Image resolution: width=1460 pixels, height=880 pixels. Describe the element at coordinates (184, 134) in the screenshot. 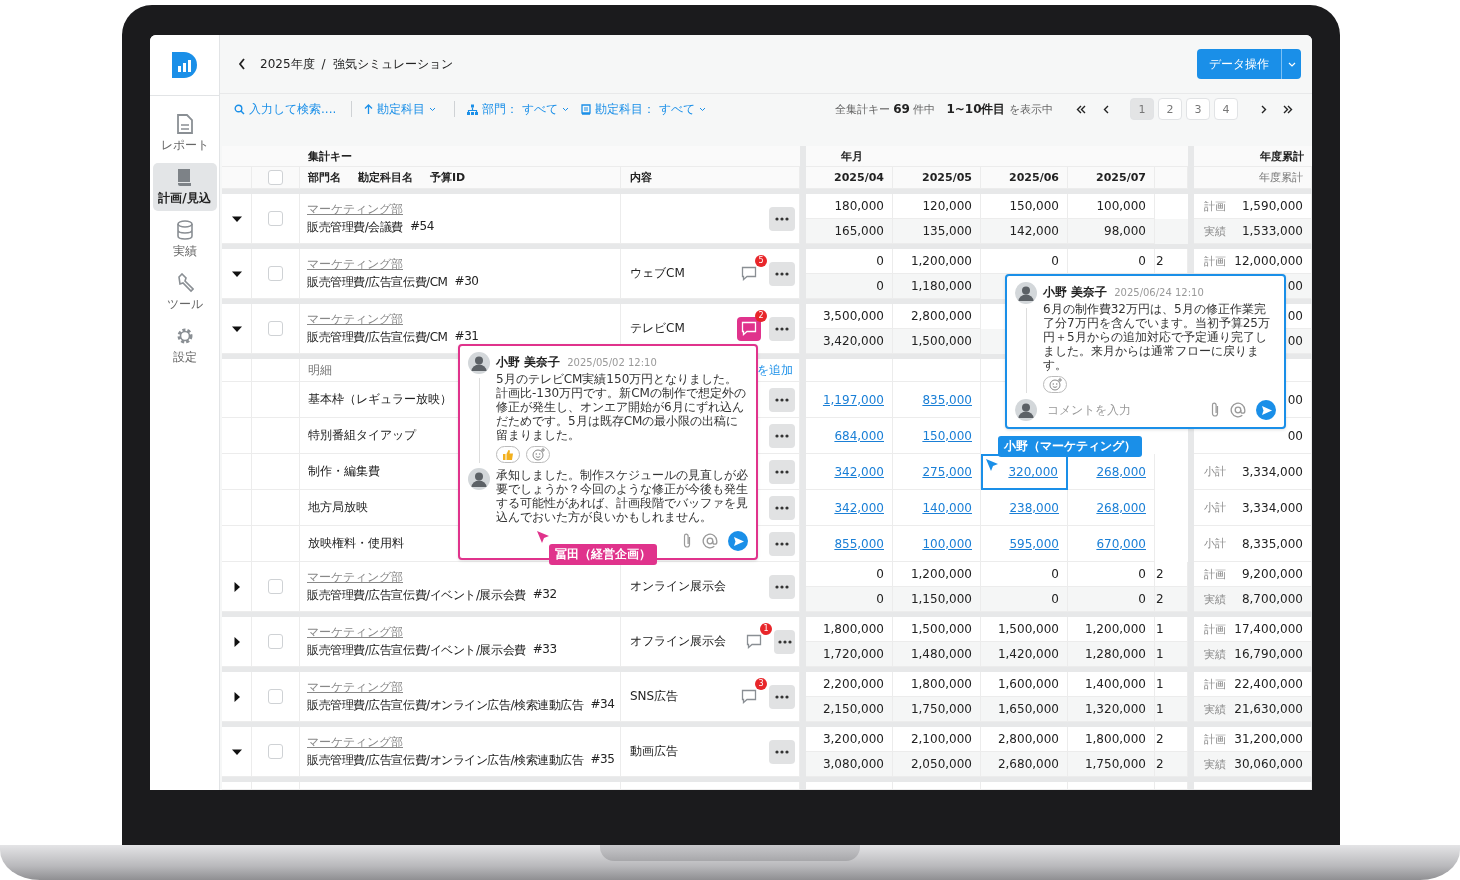

I see `sidebar-item: レポート` at that location.